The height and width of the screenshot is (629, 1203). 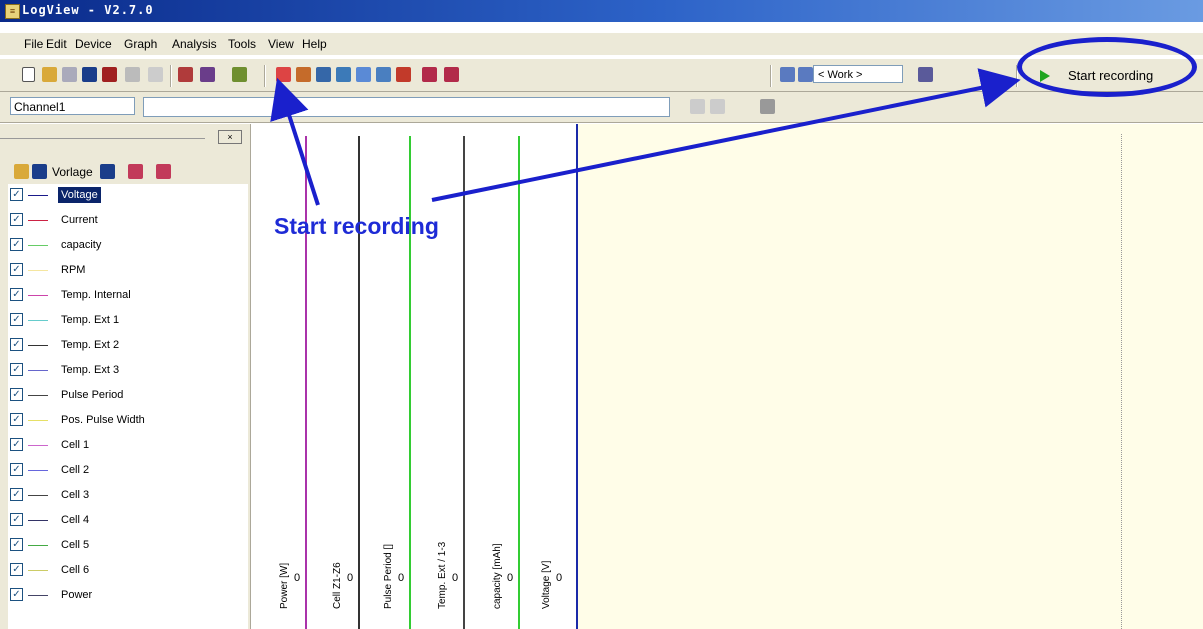 What do you see at coordinates (128, 596) in the screenshot?
I see `channel-row: ✓ Power` at bounding box center [128, 596].